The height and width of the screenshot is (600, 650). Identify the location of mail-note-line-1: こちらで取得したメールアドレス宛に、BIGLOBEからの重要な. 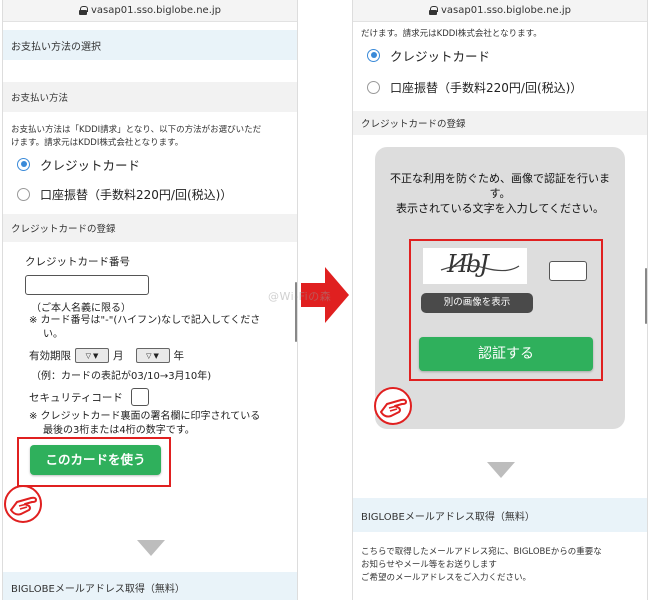
(481, 552).